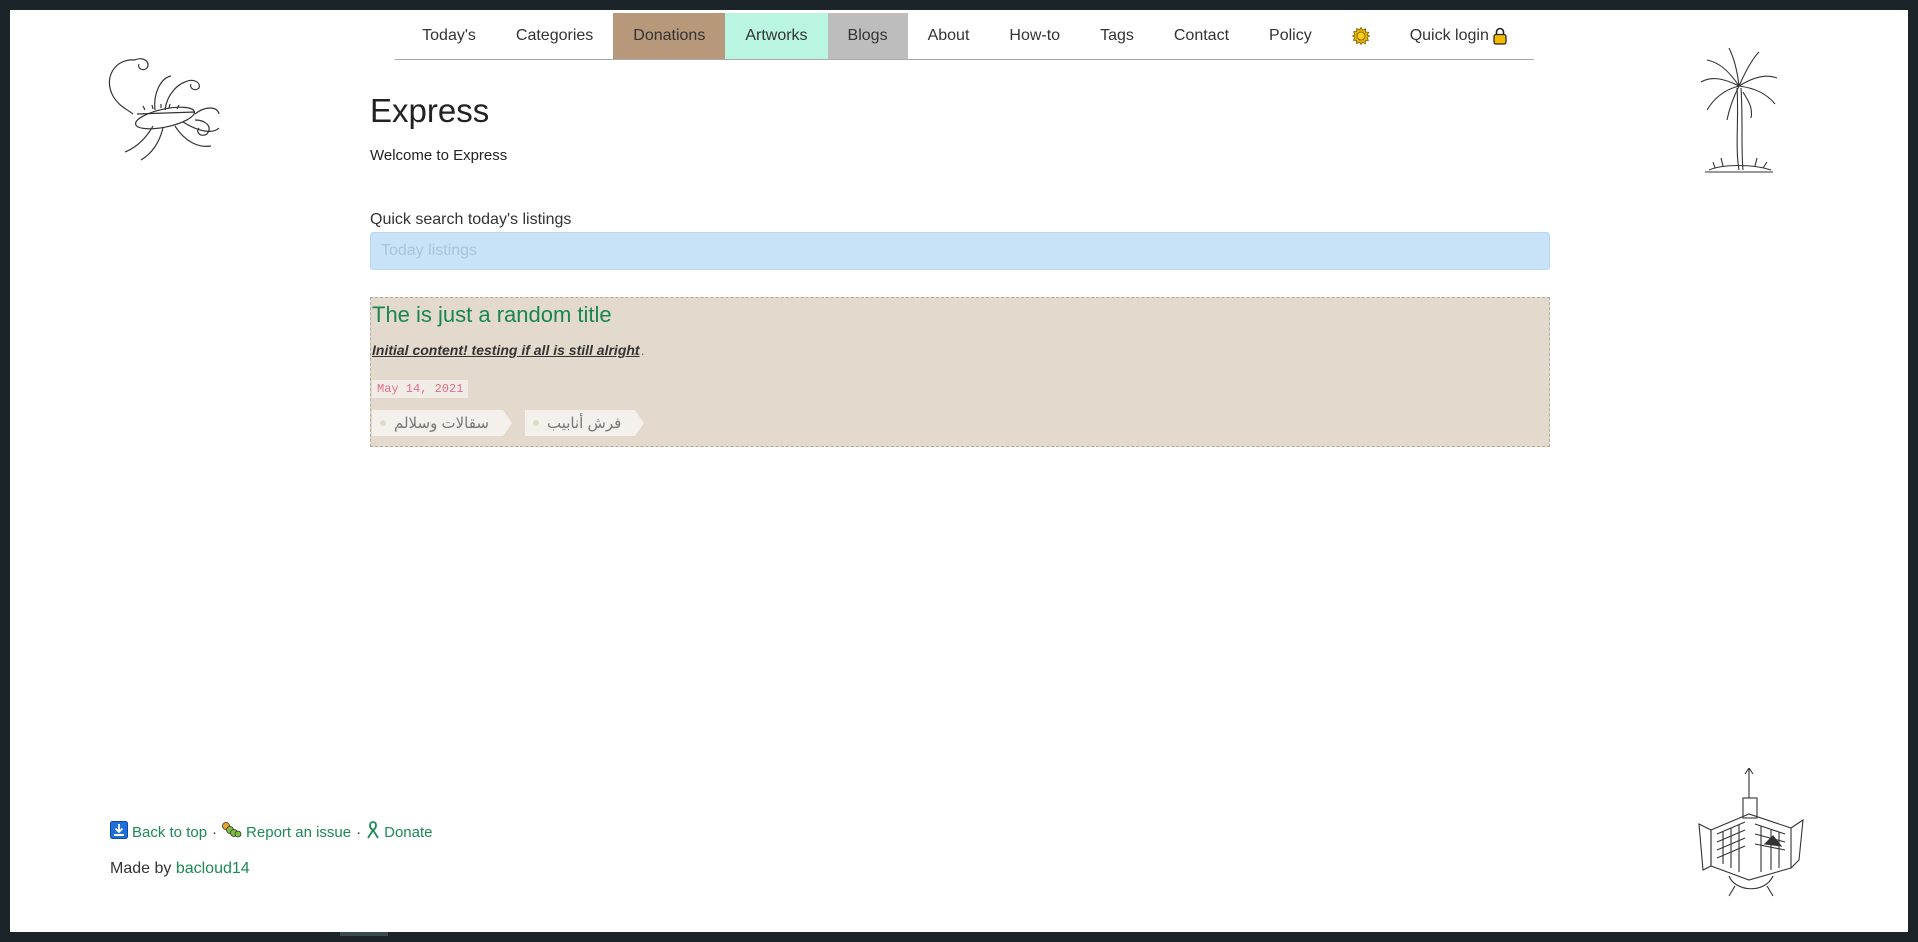 The height and width of the screenshot is (942, 1918). I want to click on theme-toggle-button, so click(1361, 36).